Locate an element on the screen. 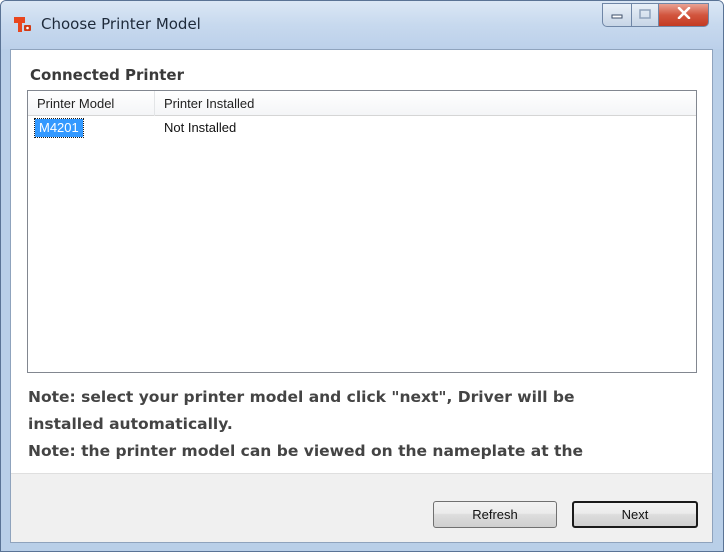 The height and width of the screenshot is (552, 724). caption-buttons is located at coordinates (655, 15).